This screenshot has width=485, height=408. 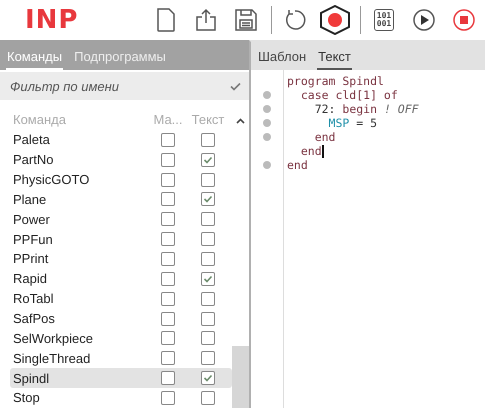 What do you see at coordinates (52, 20) in the screenshot?
I see `app-logo: INP` at bounding box center [52, 20].